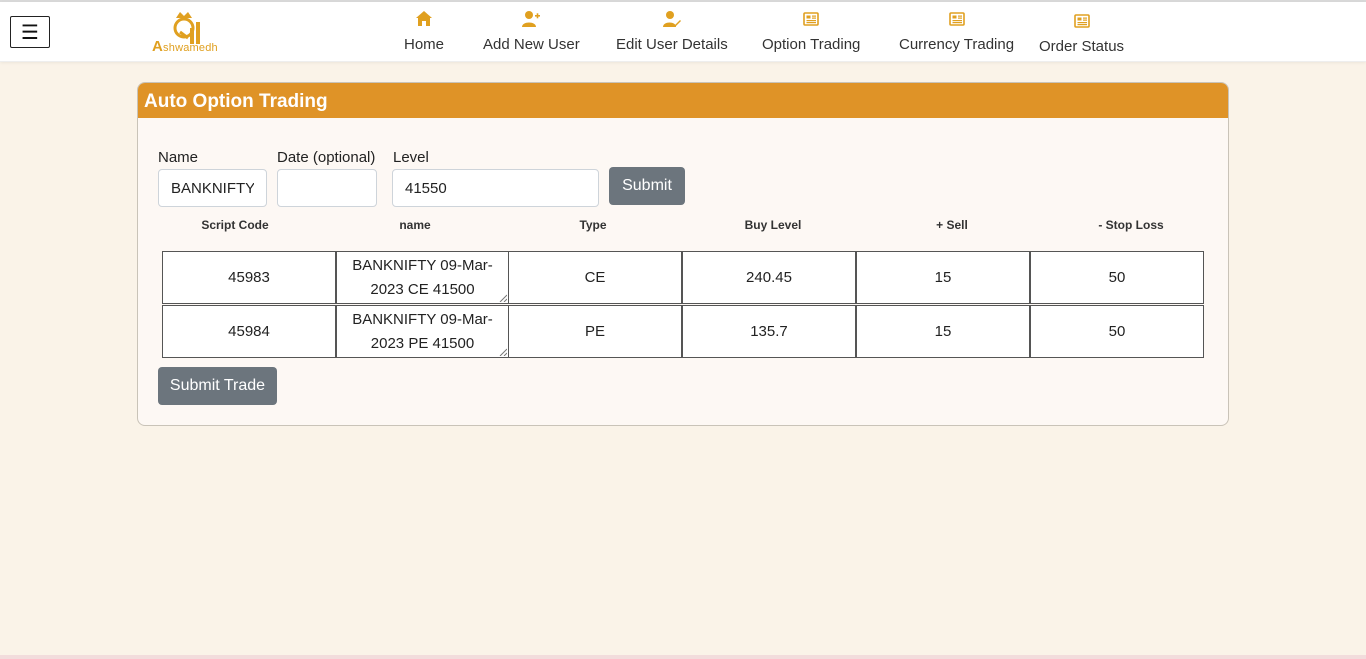 This screenshot has height=659, width=1366. I want to click on row1-name-textarea: BANKNIFTY 09-Mar-2023 CE 41500, so click(422, 277).